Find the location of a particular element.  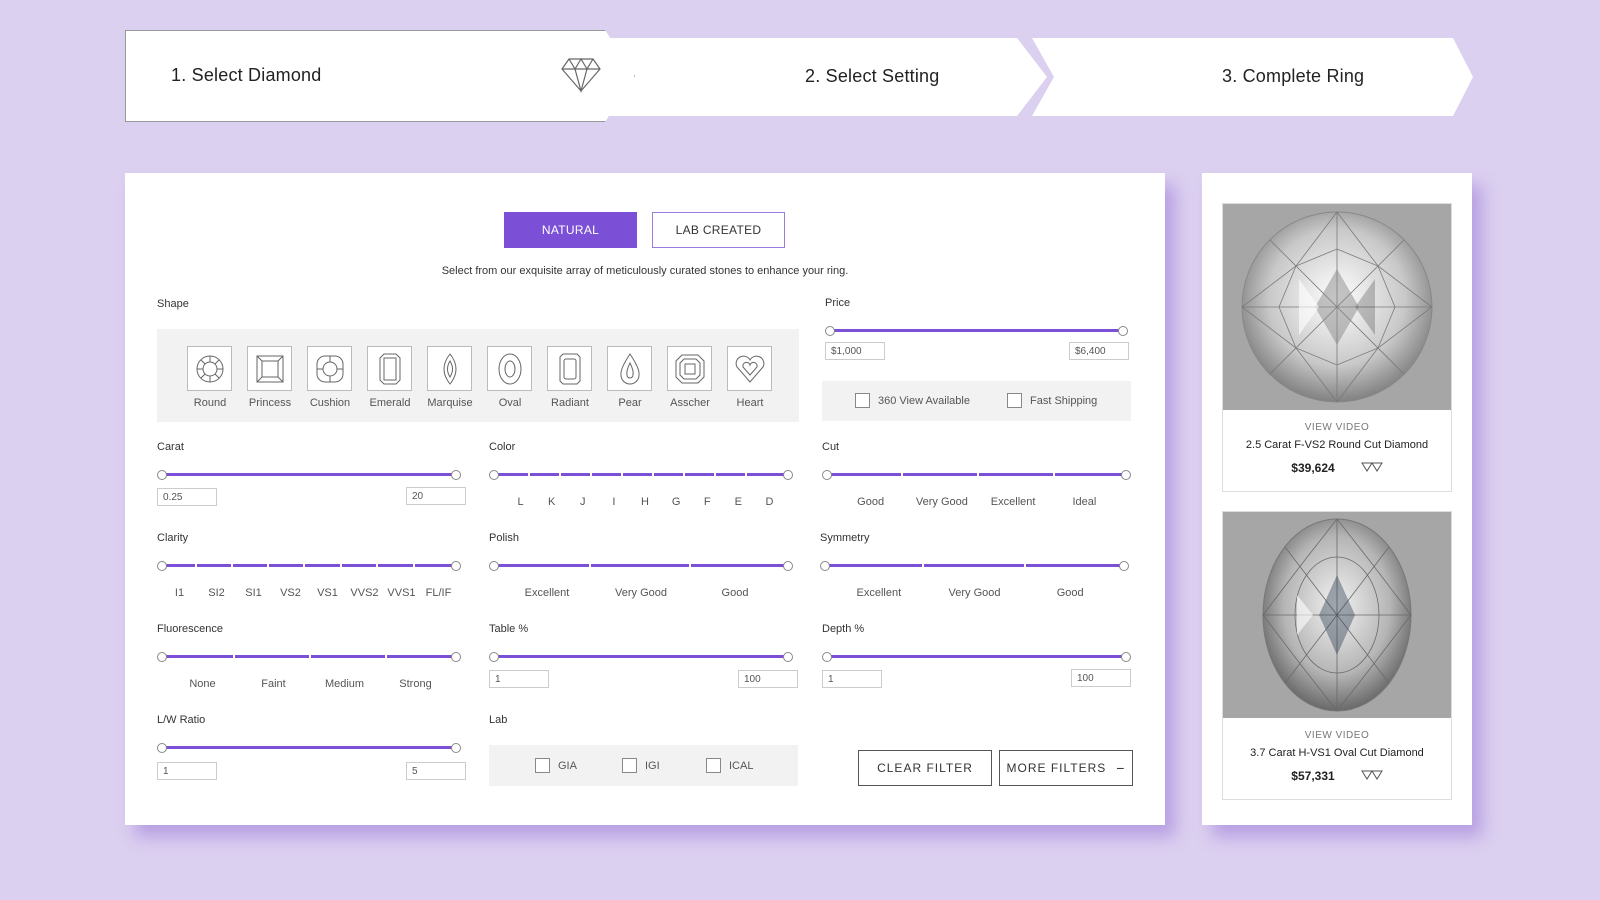

diamond-ring-icon is located at coordinates (1546, 79).